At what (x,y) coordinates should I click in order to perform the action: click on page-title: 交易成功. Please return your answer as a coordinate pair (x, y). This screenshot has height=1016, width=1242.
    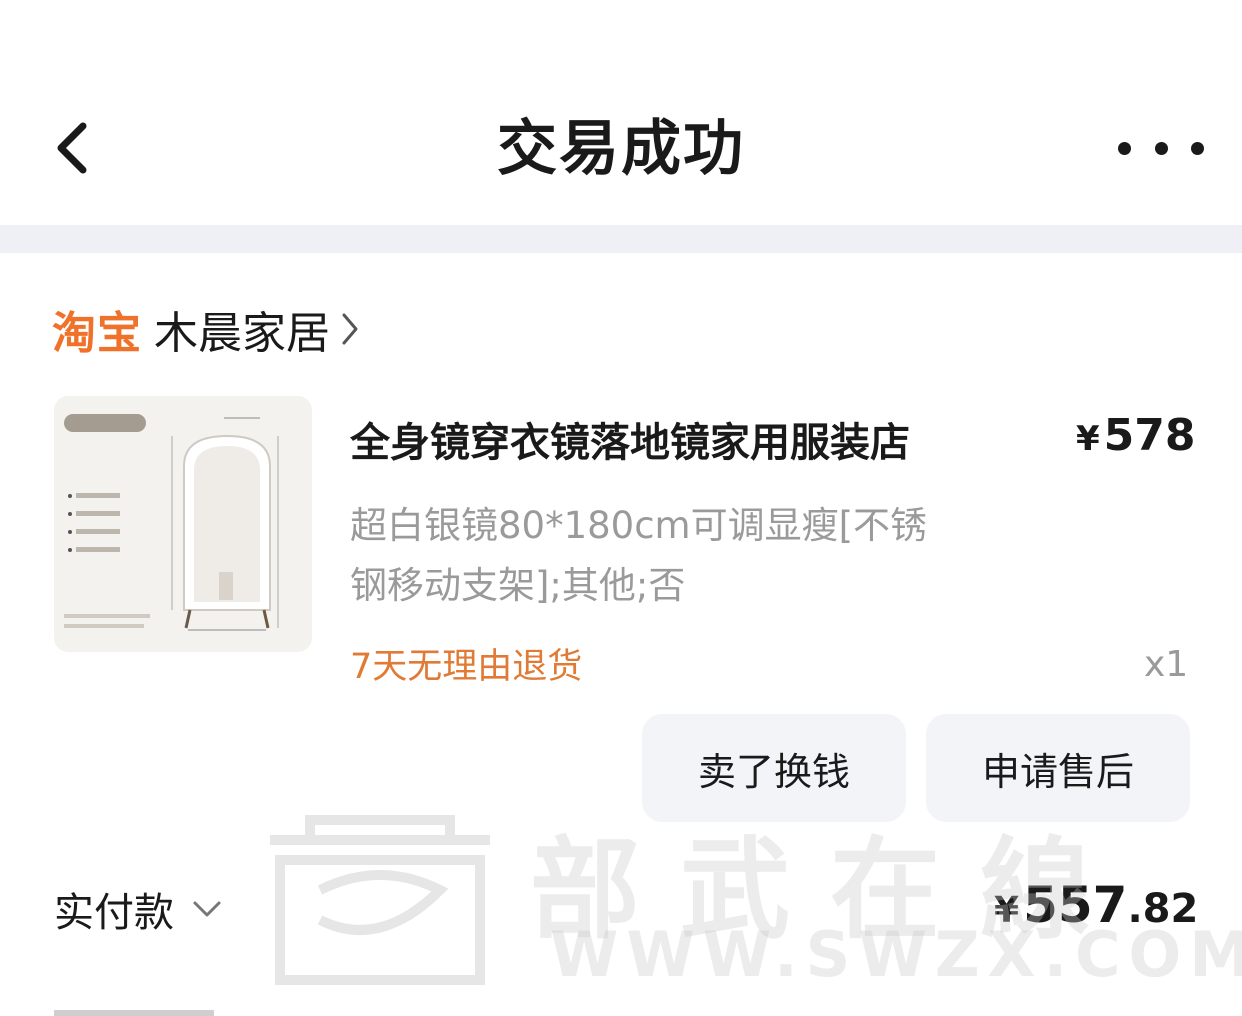
    Looking at the image, I should click on (621, 149).